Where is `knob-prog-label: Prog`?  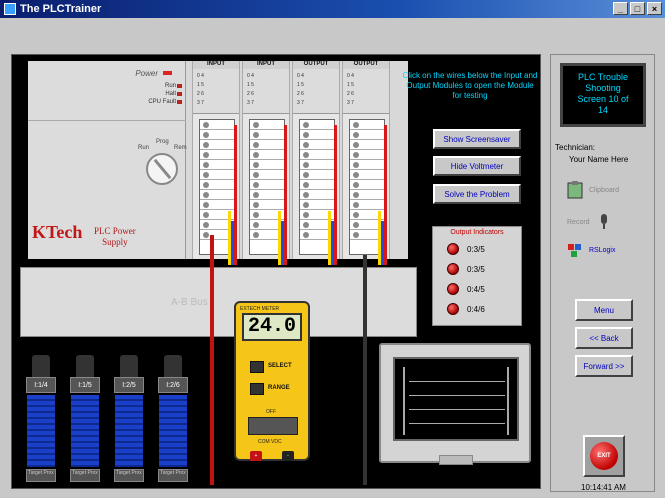
knob-prog-label: Prog is located at coordinates (162, 142).